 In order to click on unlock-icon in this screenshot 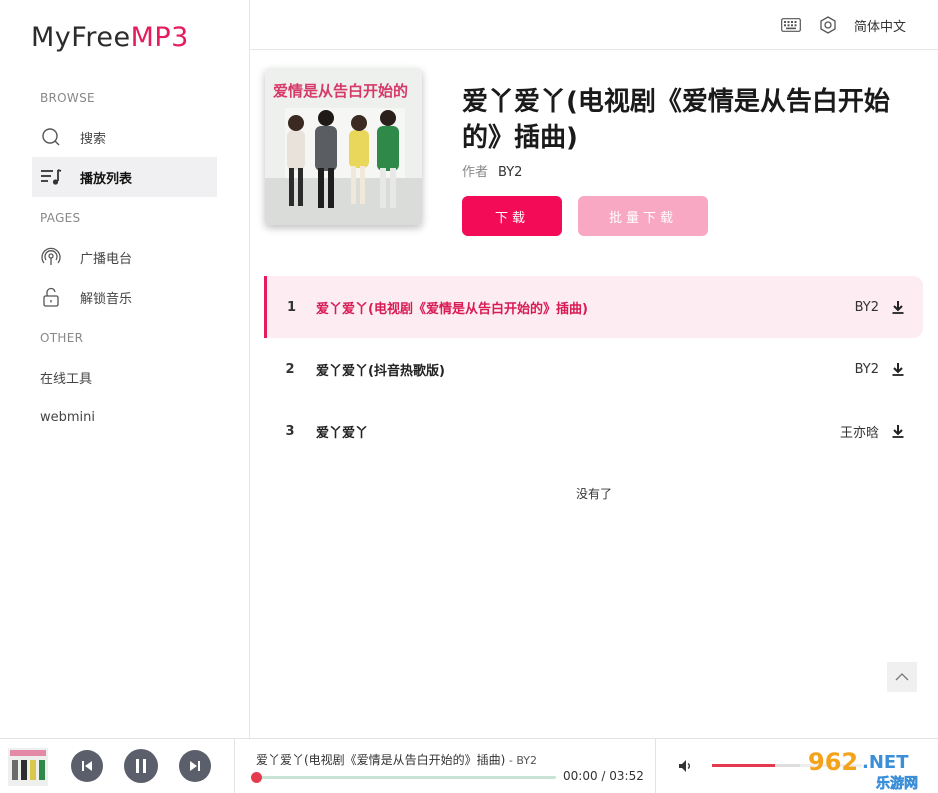, I will do `click(51, 297)`.